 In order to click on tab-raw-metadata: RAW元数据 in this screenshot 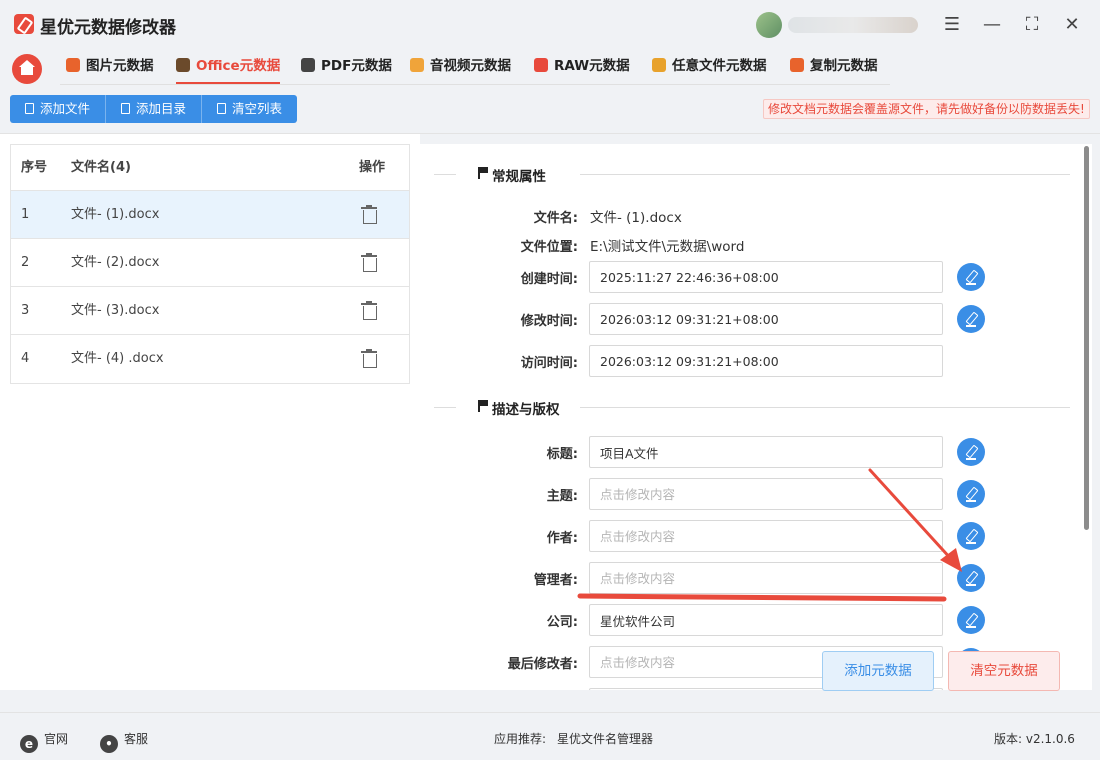, I will do `click(582, 67)`.